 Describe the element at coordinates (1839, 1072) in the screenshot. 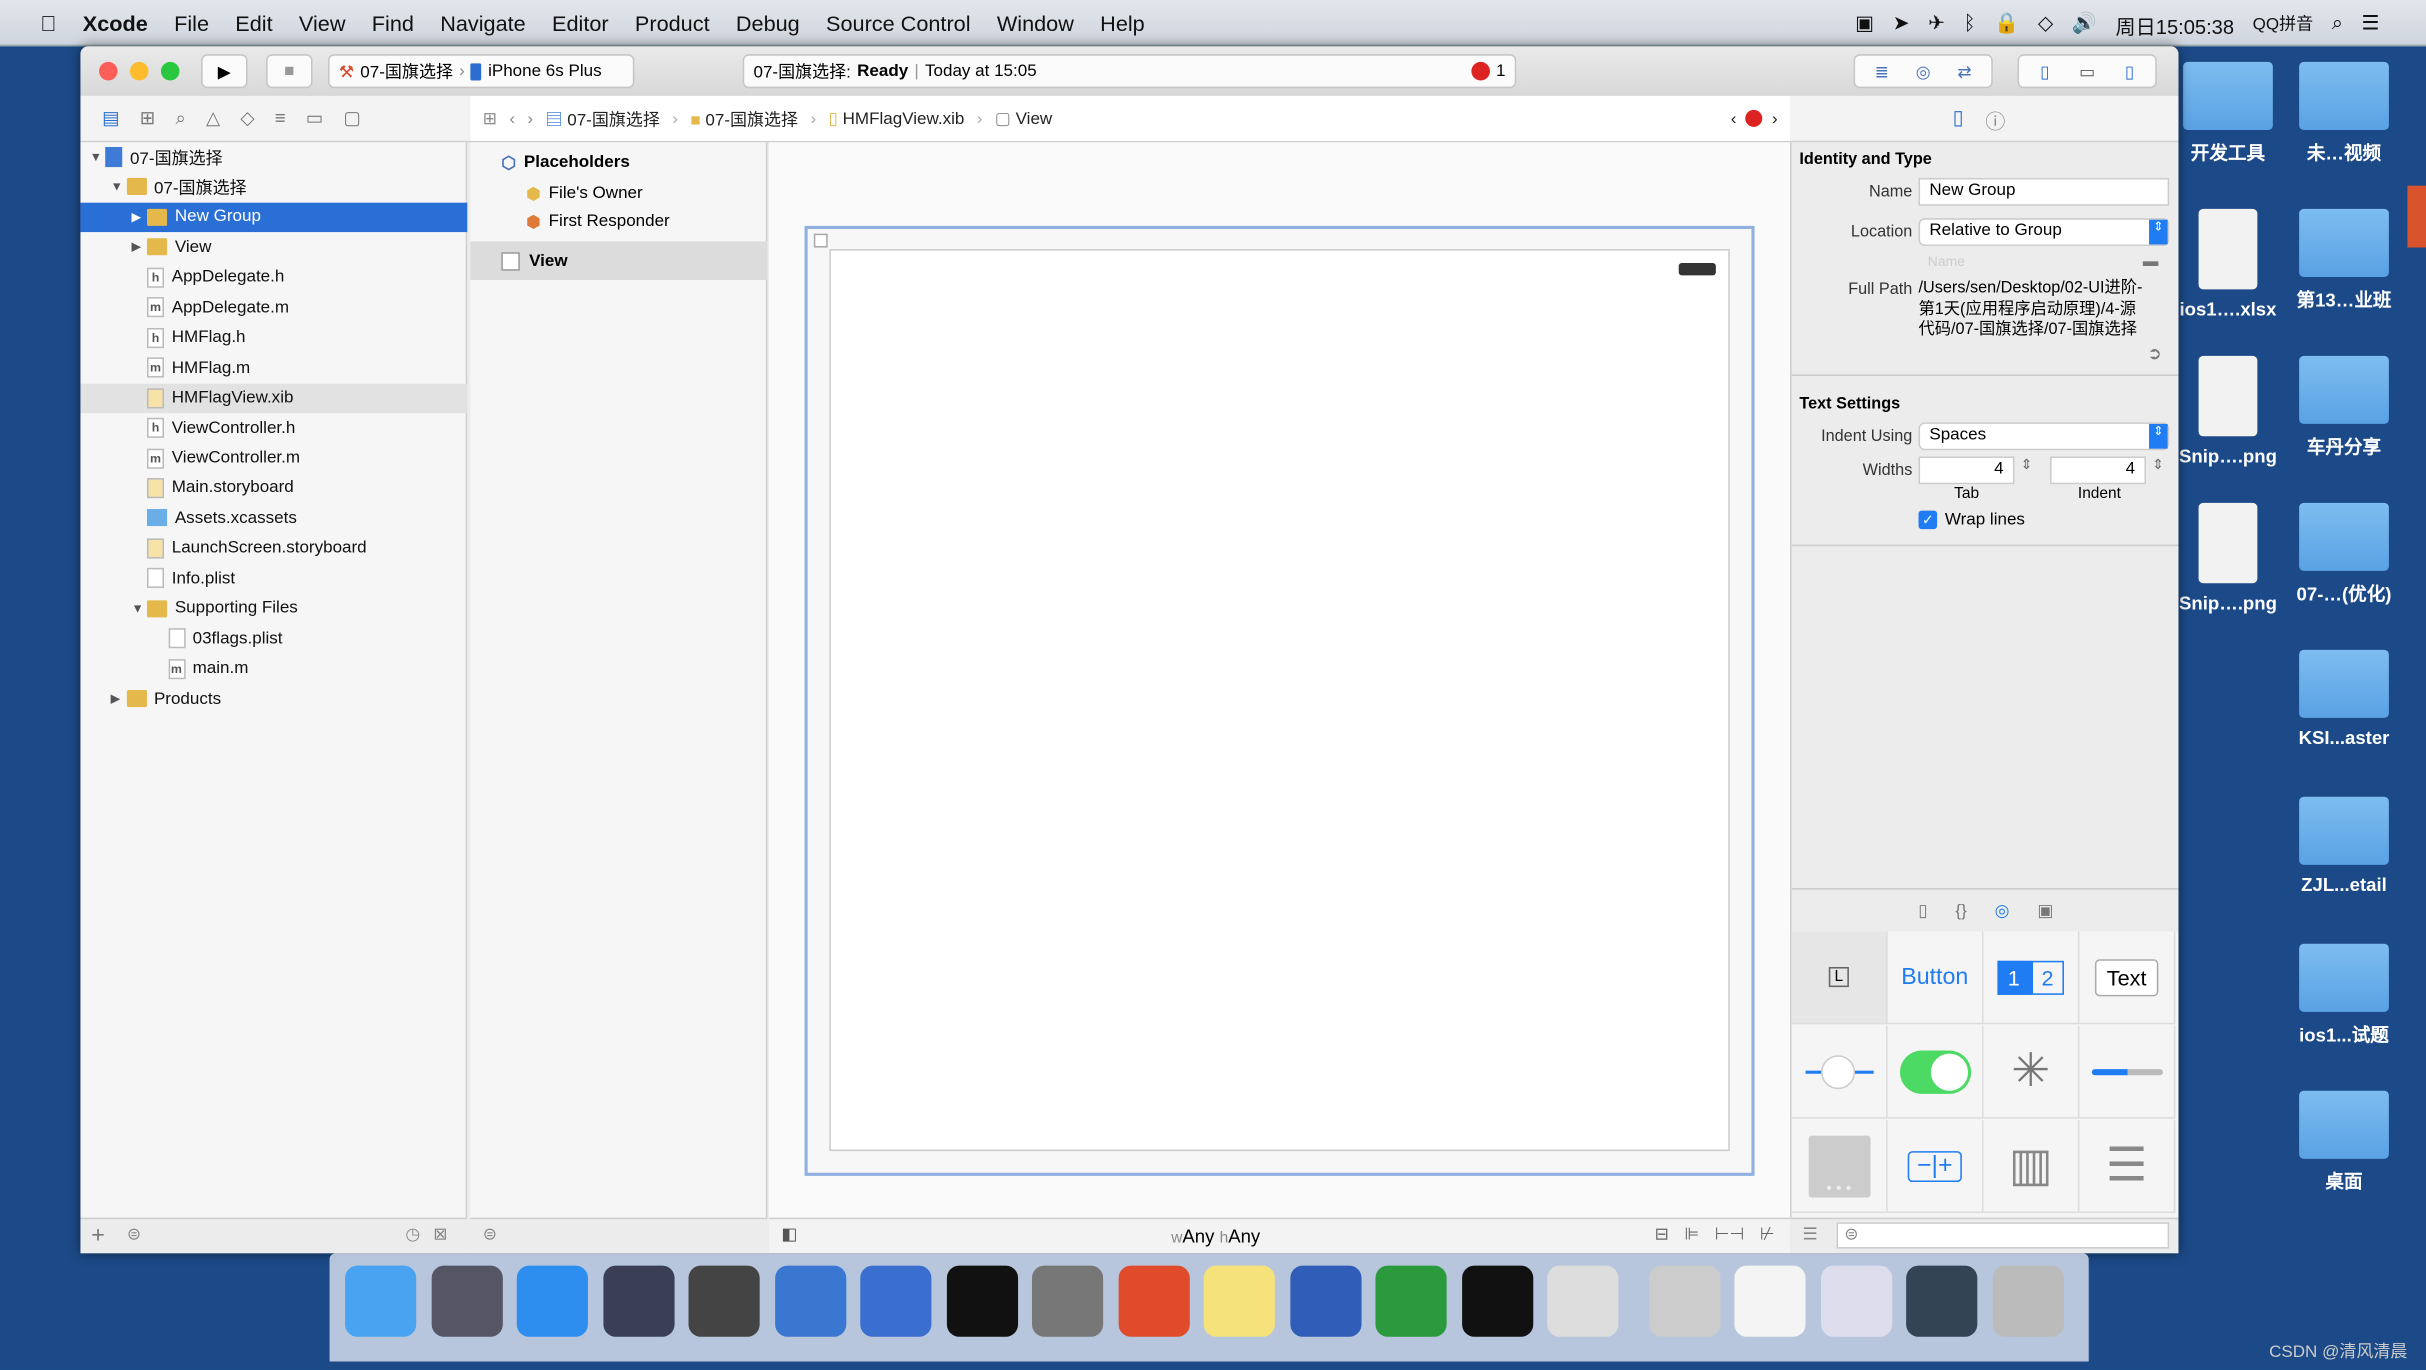

I see `library-slider` at that location.